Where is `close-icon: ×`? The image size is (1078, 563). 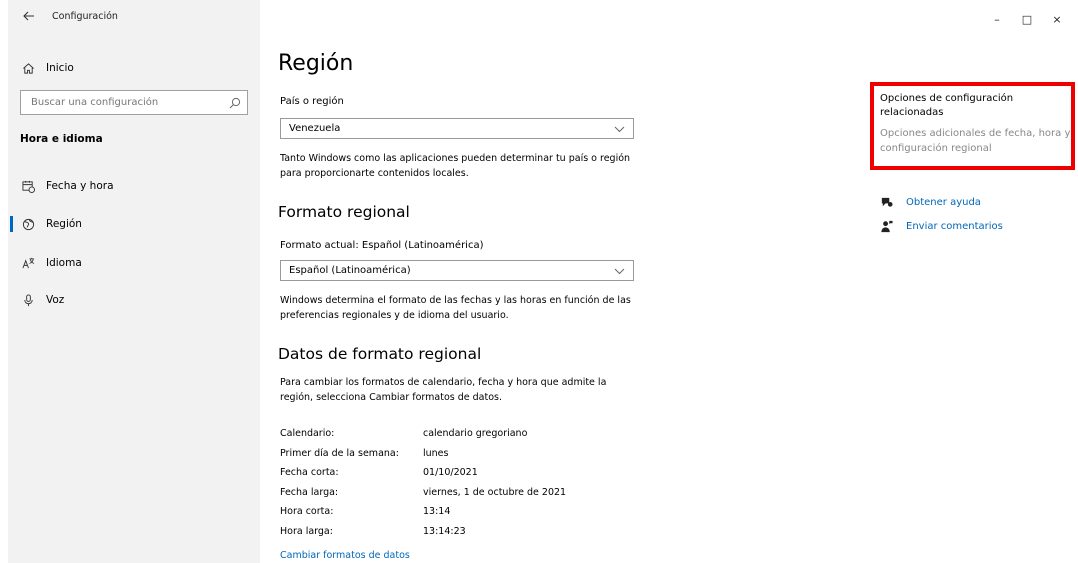 close-icon: × is located at coordinates (1057, 19).